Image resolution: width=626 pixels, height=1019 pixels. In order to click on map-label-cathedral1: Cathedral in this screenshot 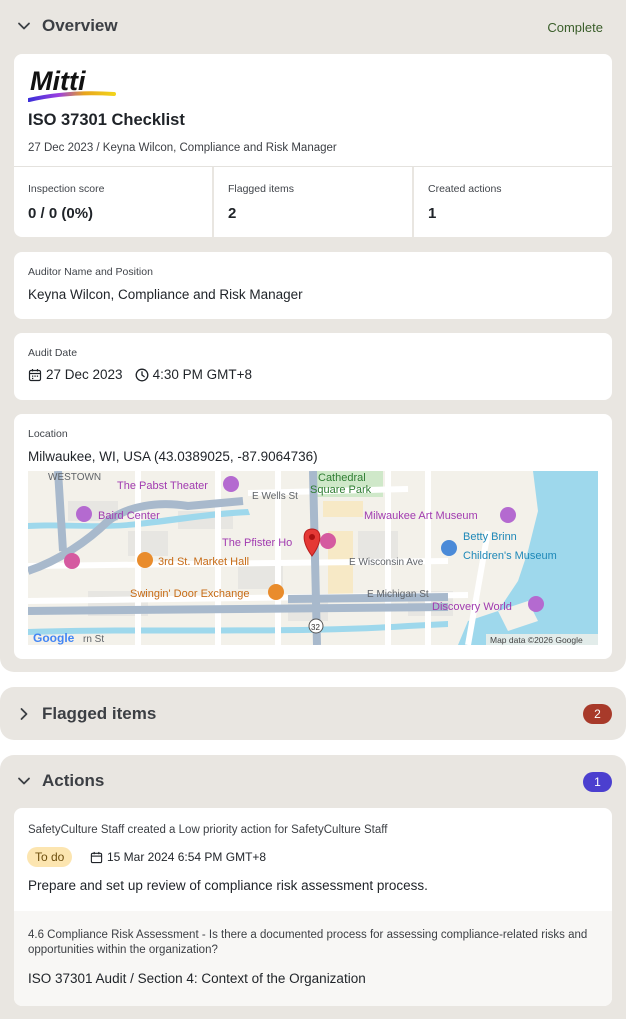, I will do `click(342, 478)`.